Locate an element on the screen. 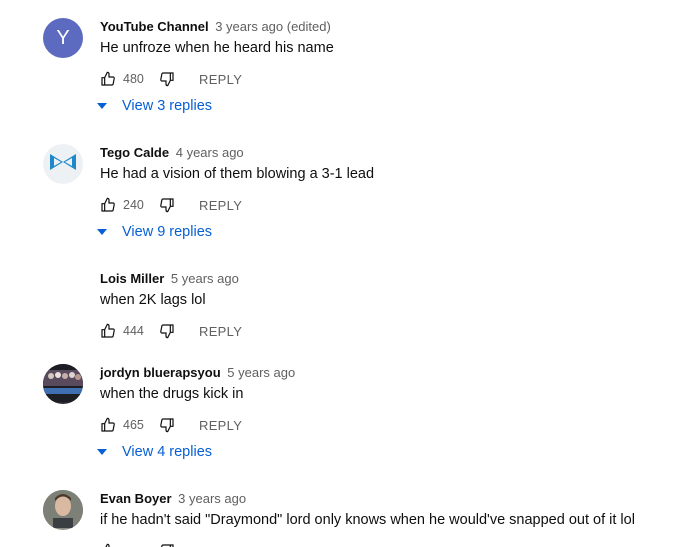 This screenshot has width=697, height=547. avatar: Y is located at coordinates (63, 38).